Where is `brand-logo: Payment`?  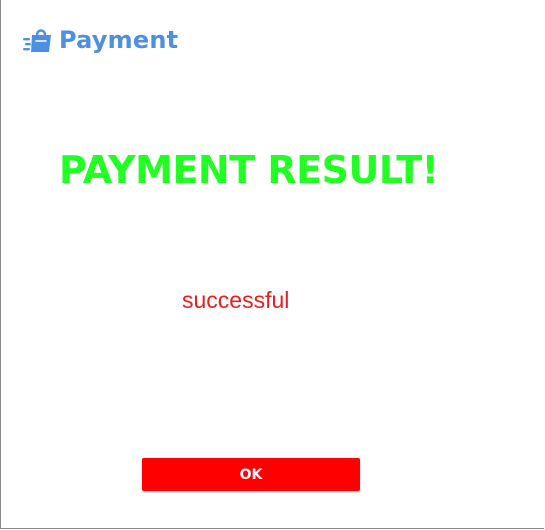
brand-logo: Payment is located at coordinates (100, 40).